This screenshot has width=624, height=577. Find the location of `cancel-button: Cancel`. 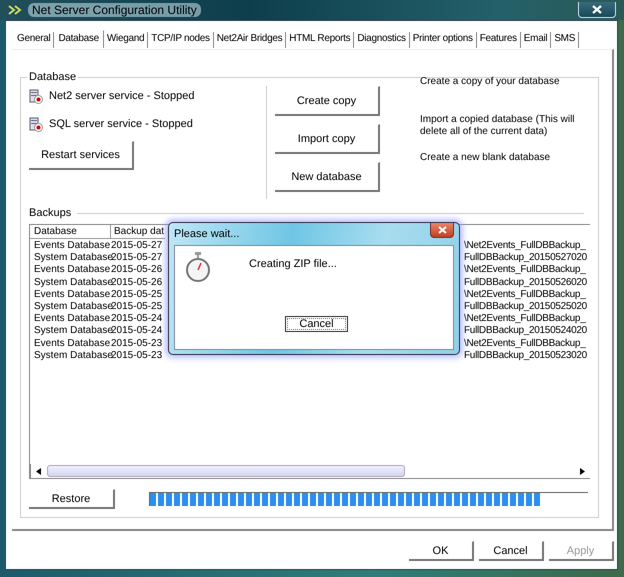

cancel-button: Cancel is located at coordinates (316, 324).